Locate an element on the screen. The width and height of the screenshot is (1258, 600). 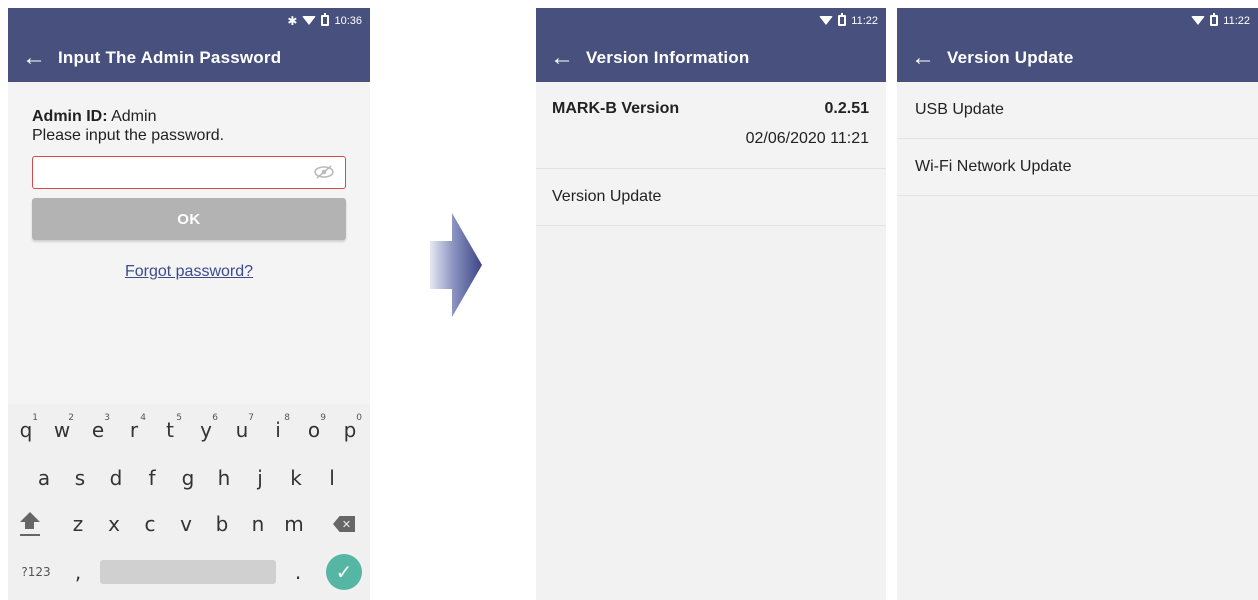
key-g: g is located at coordinates (188, 478).